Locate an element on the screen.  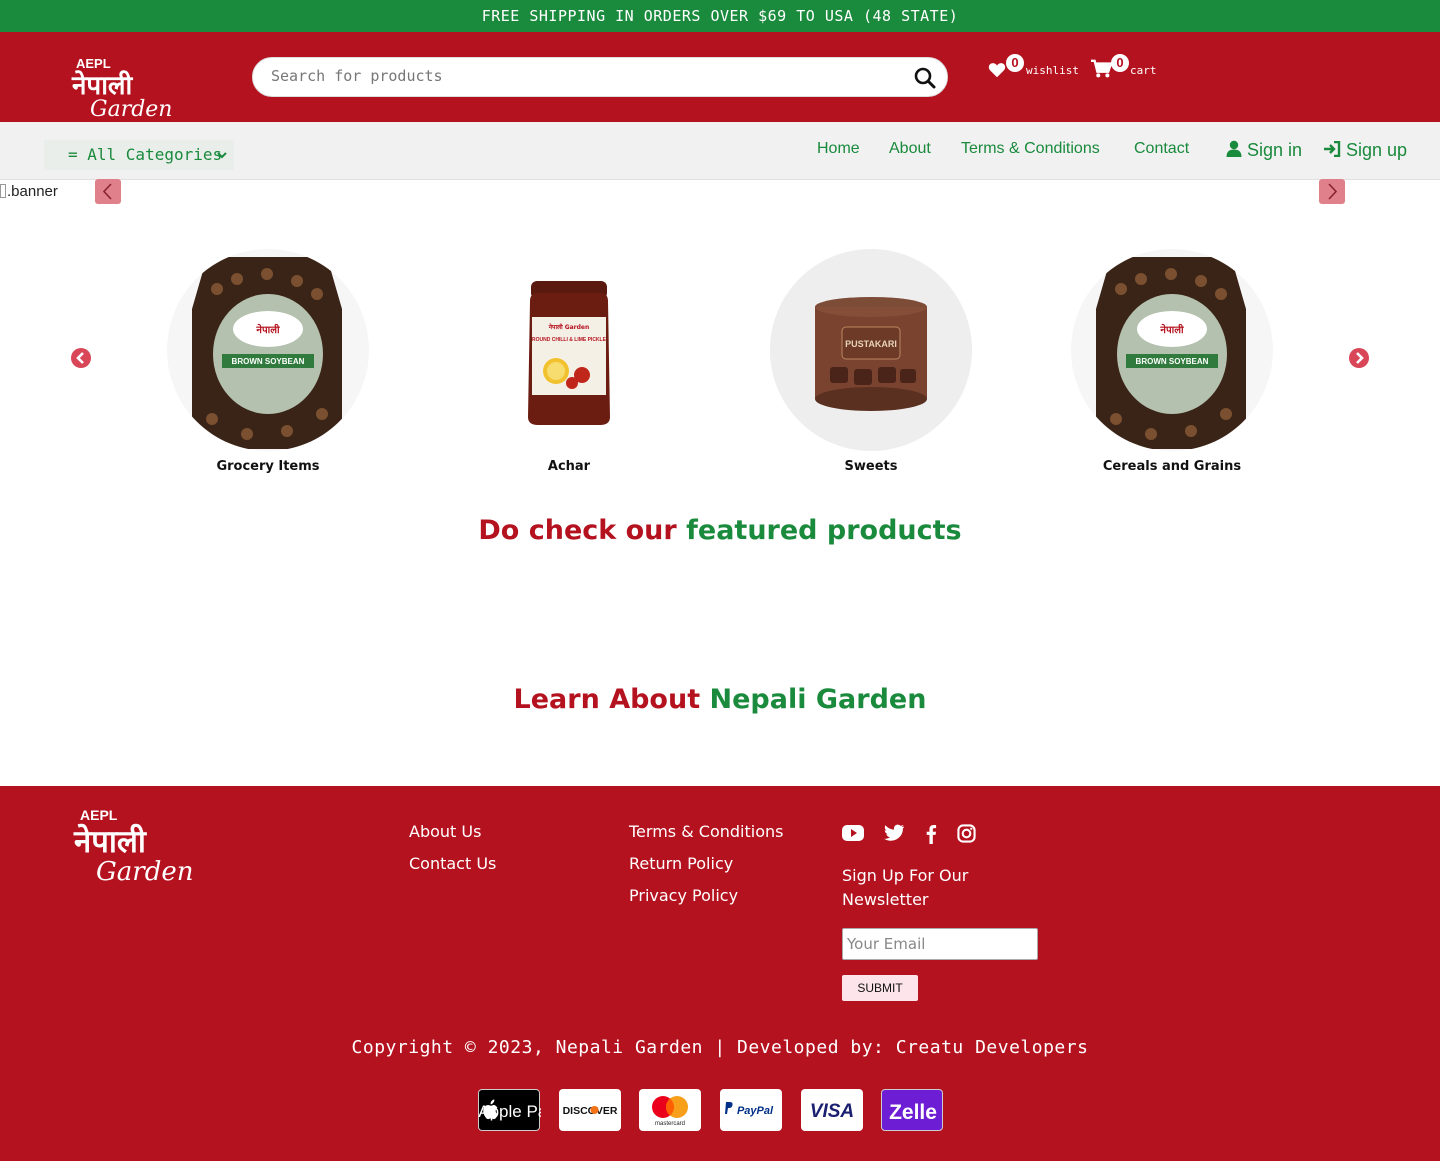
search-icon is located at coordinates (925, 78).